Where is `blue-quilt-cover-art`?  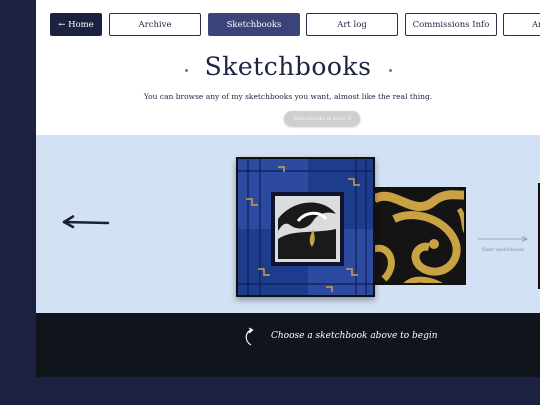 blue-quilt-cover-art is located at coordinates (305, 227).